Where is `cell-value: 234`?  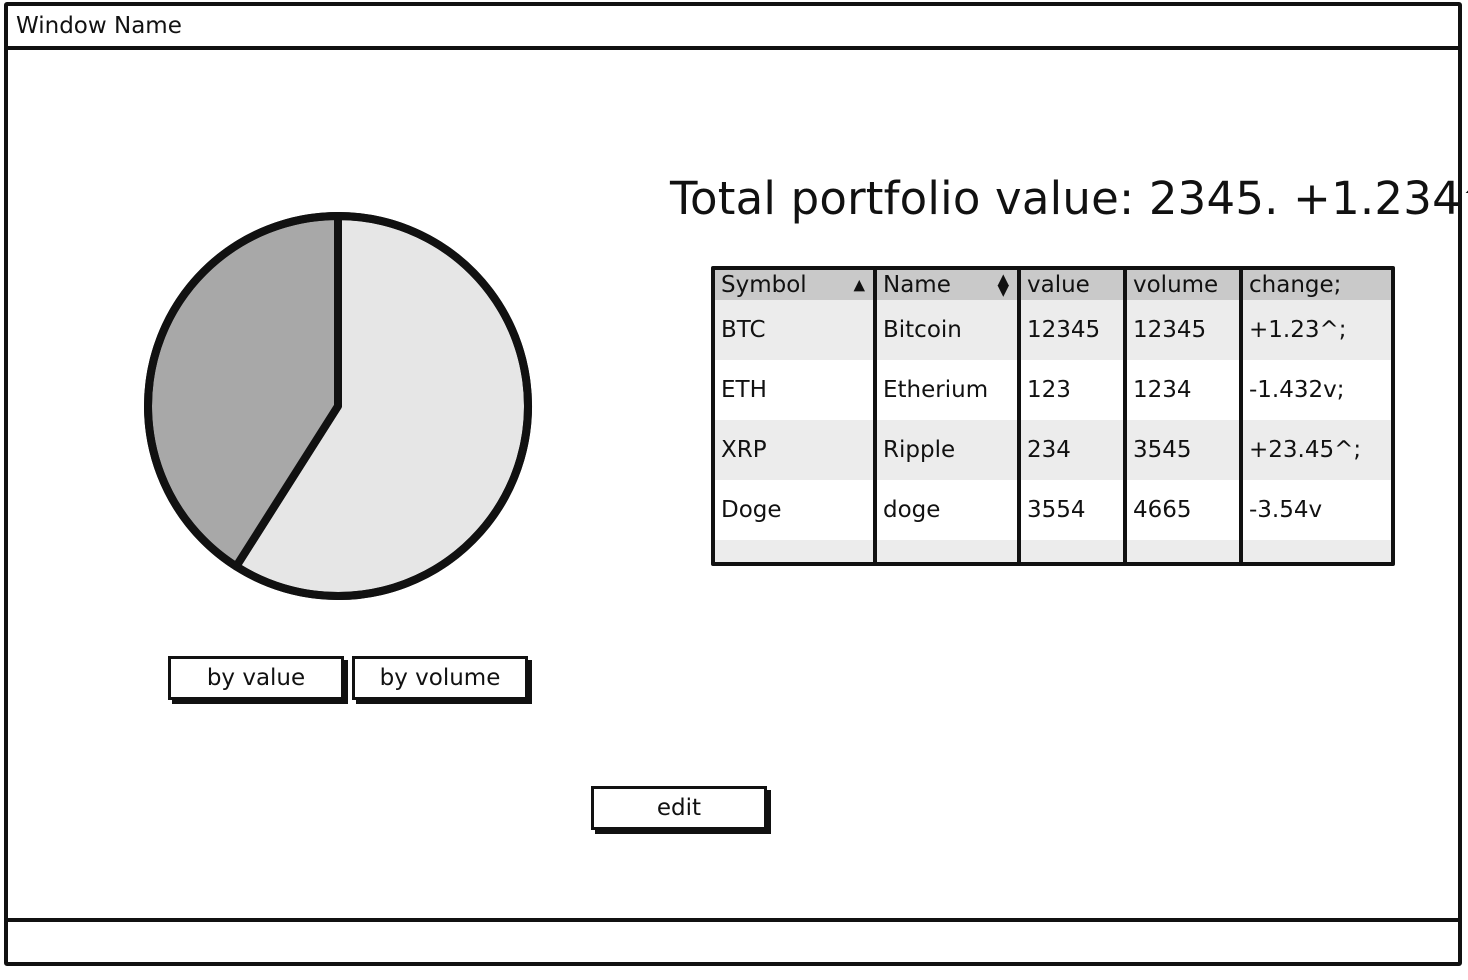
cell-value: 234 is located at coordinates (1071, 450).